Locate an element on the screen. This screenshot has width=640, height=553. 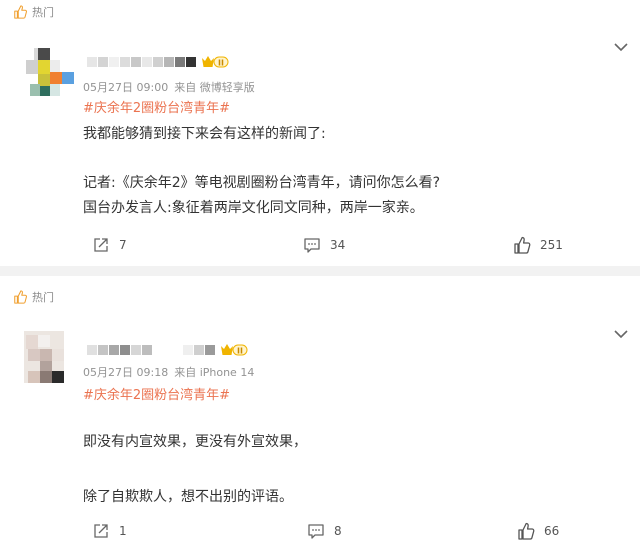
repost-button: 7 is located at coordinates (109, 245).